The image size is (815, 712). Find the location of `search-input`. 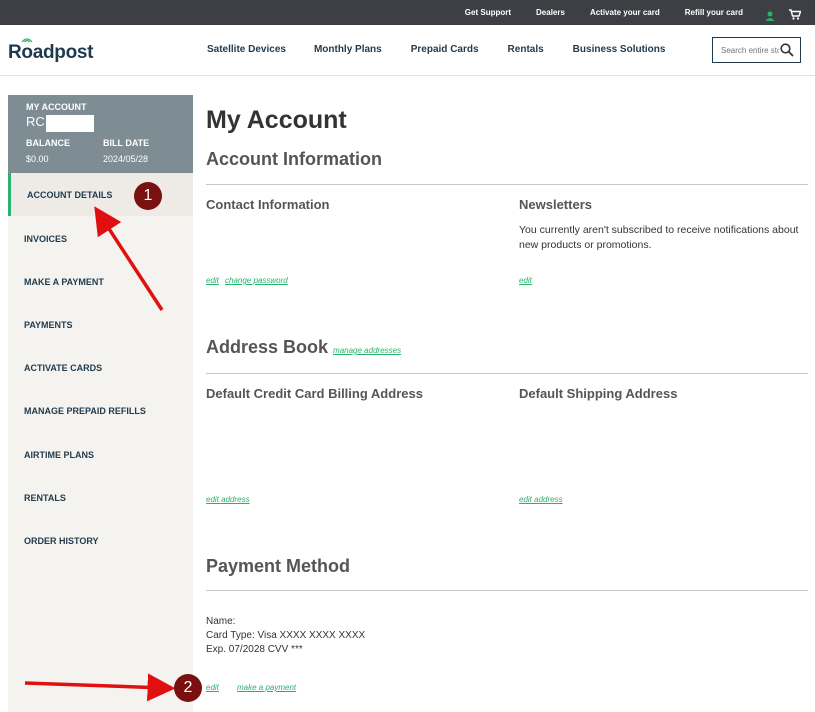

search-input is located at coordinates (750, 50).